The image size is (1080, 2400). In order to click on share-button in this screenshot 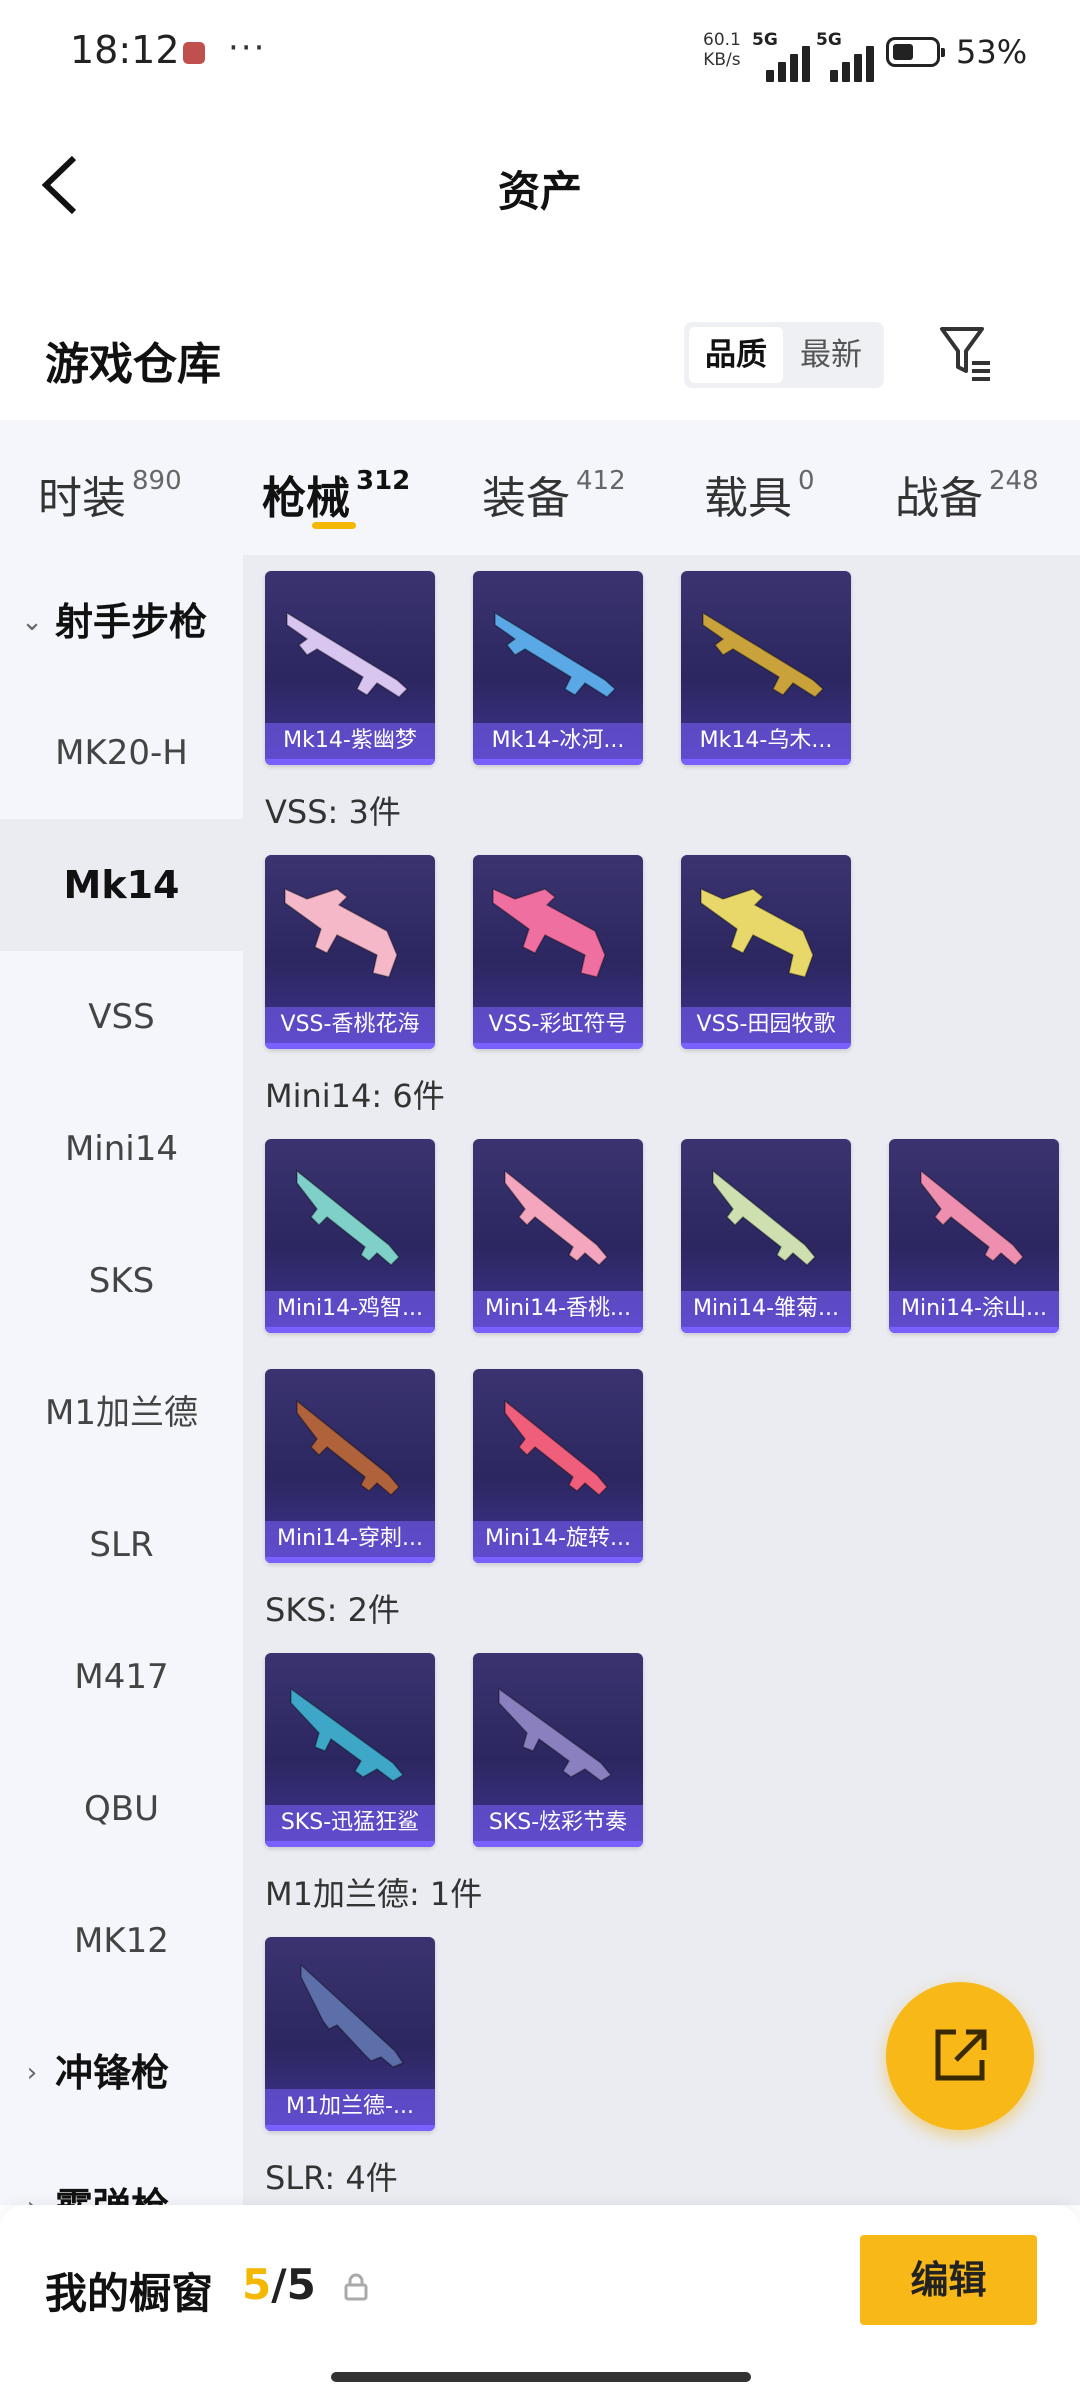, I will do `click(960, 2056)`.